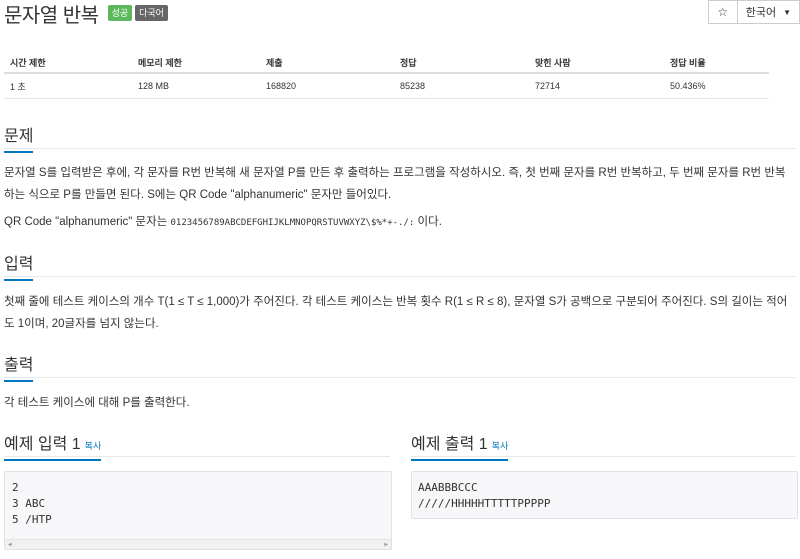  I want to click on sample-output-box: AAABBBCCC /////HHHHHTTTTTPPPPP, so click(604, 495).